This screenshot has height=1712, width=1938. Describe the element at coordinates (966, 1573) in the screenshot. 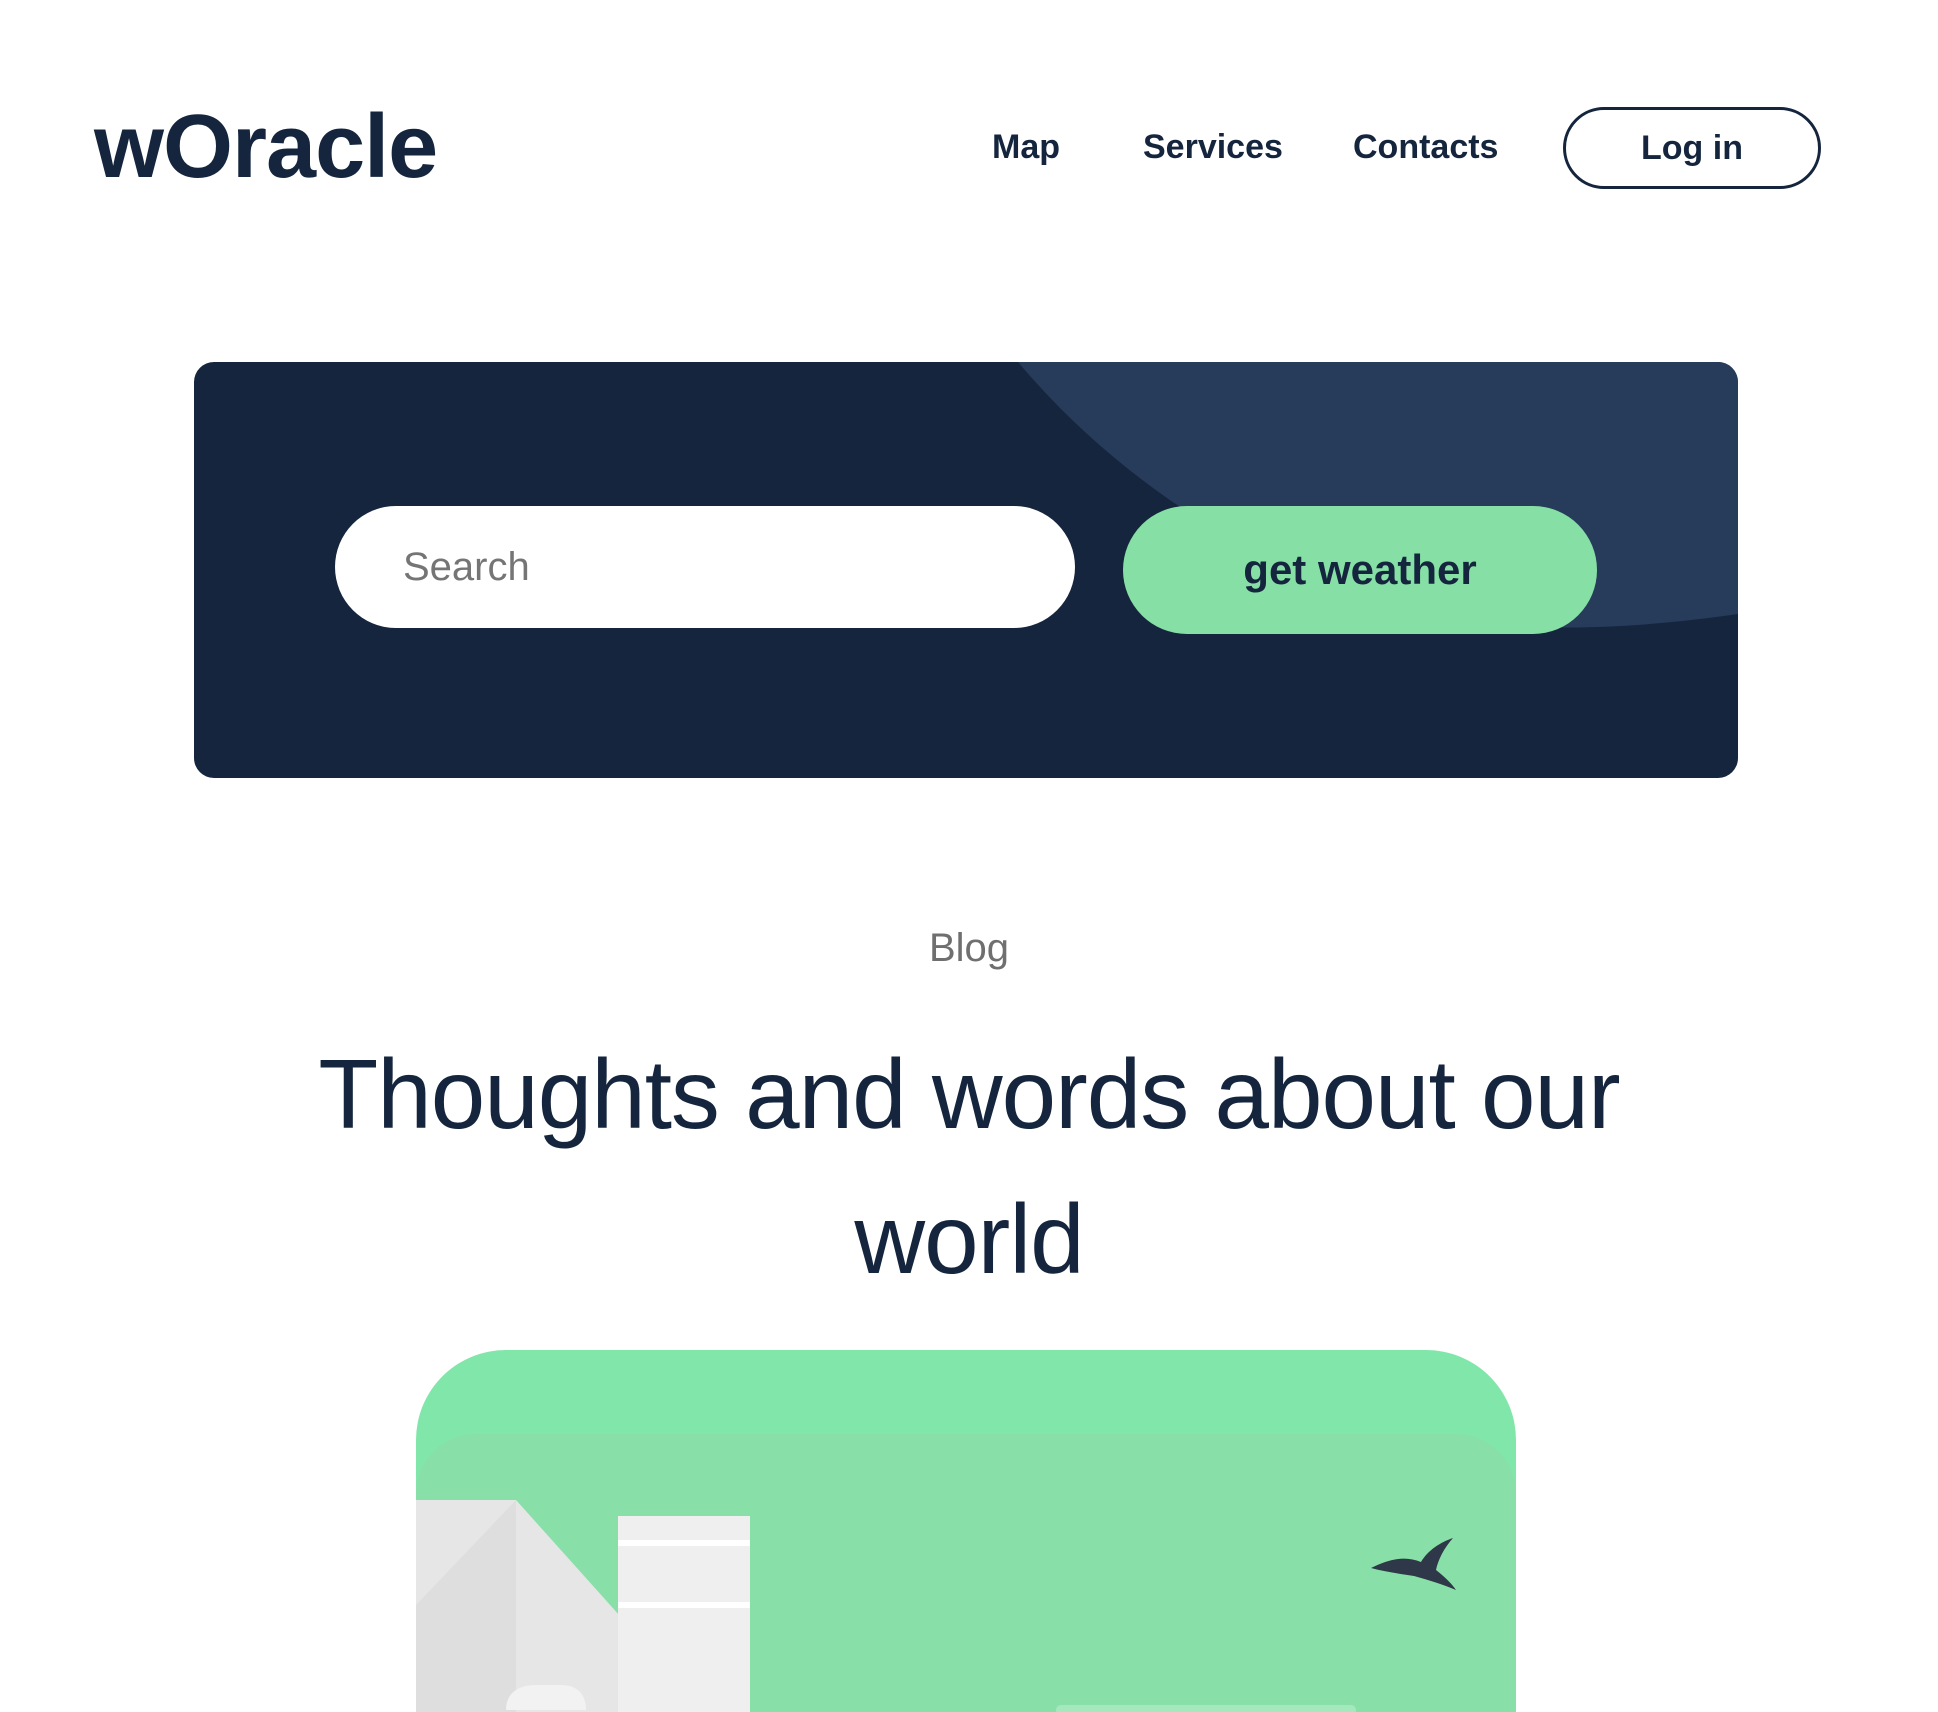

I see `blog-illustration` at that location.